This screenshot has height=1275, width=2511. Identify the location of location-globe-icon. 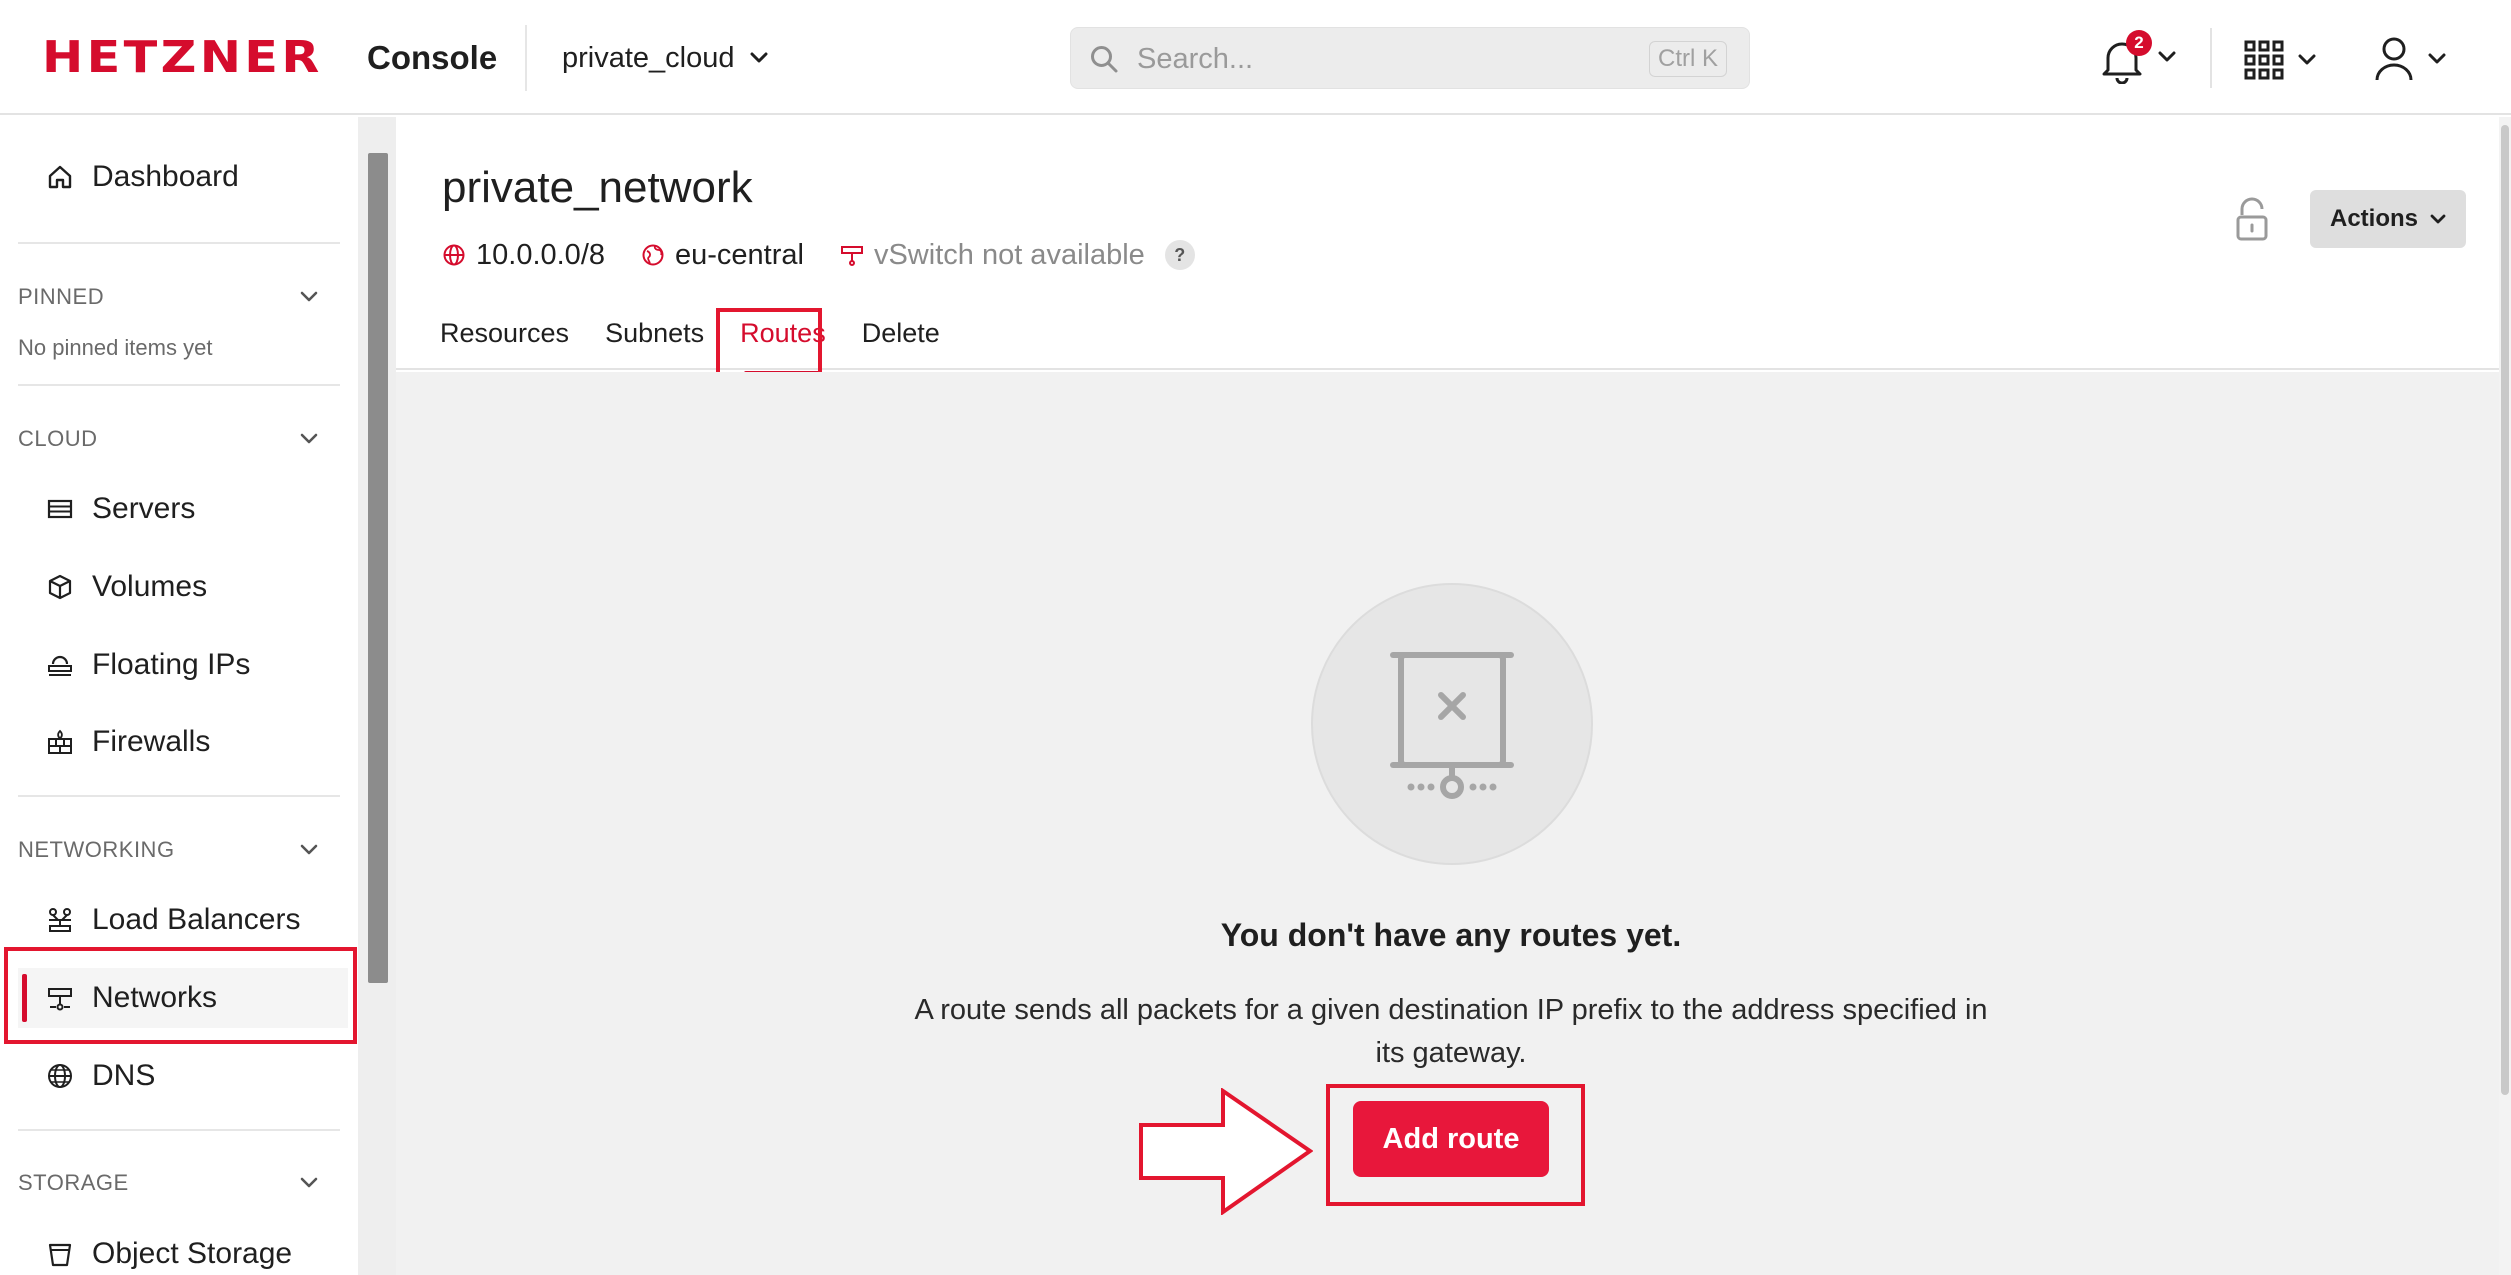
(653, 255).